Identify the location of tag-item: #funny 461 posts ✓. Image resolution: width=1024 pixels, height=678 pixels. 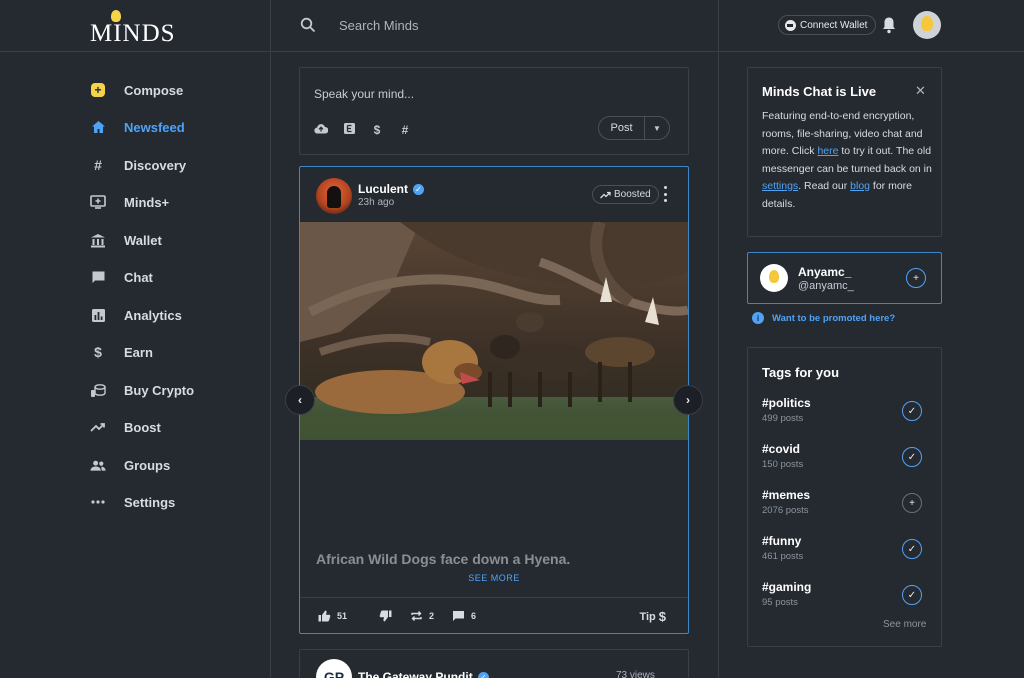
(848, 550).